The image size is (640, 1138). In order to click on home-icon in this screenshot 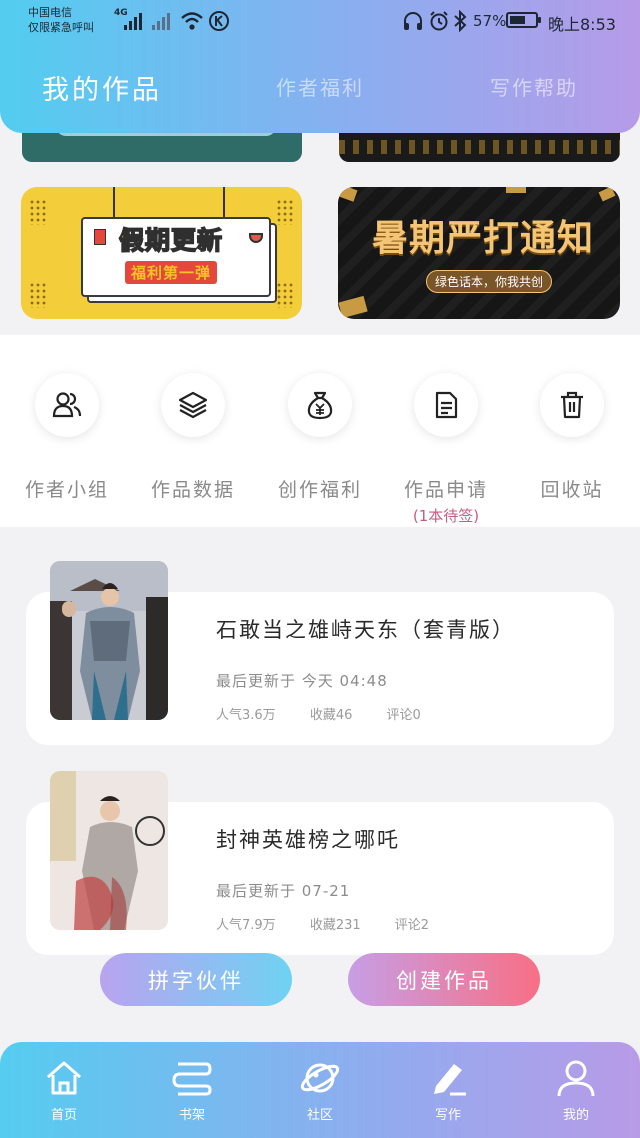, I will do `click(64, 1078)`.